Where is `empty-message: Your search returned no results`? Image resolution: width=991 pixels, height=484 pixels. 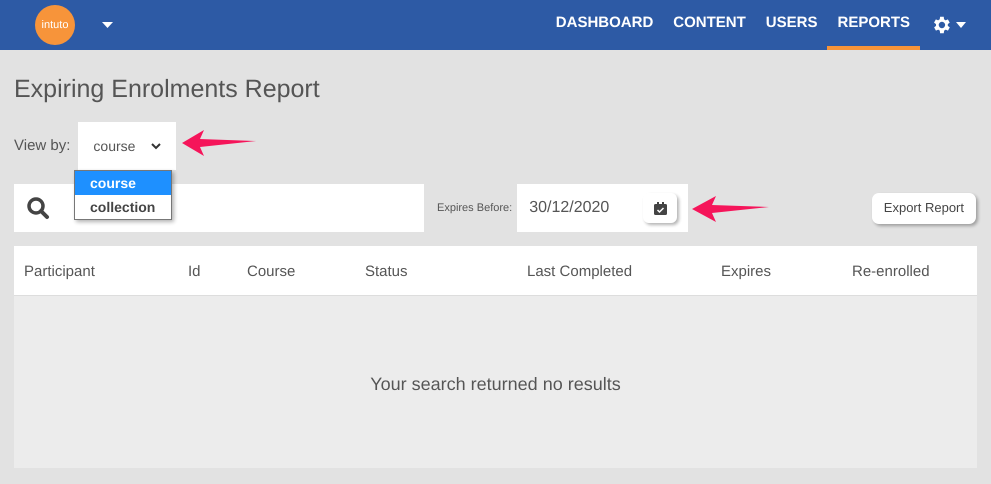
empty-message: Your search returned no results is located at coordinates (495, 384).